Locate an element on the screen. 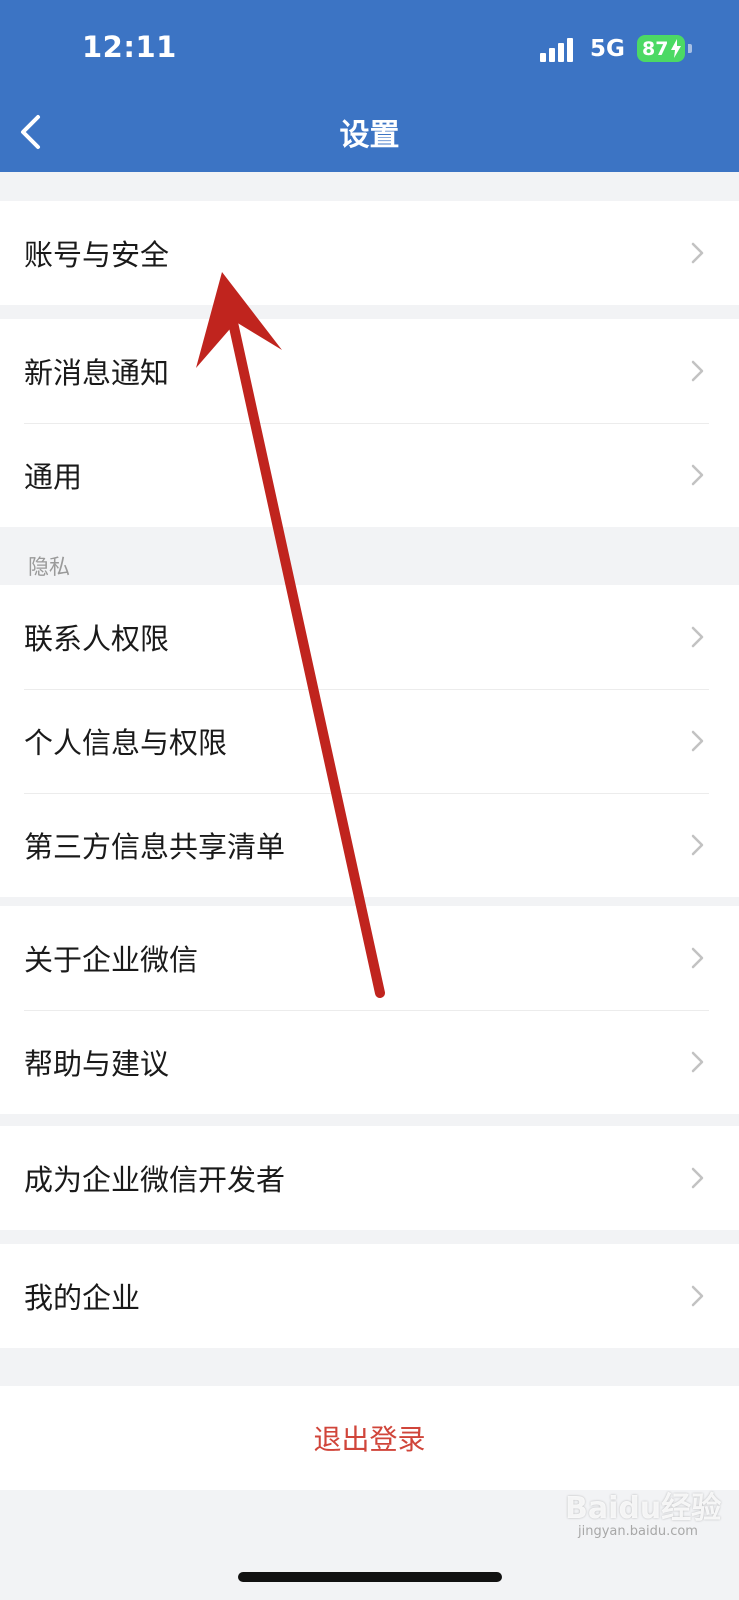  logout-button: 退出登录 is located at coordinates (369, 1438).